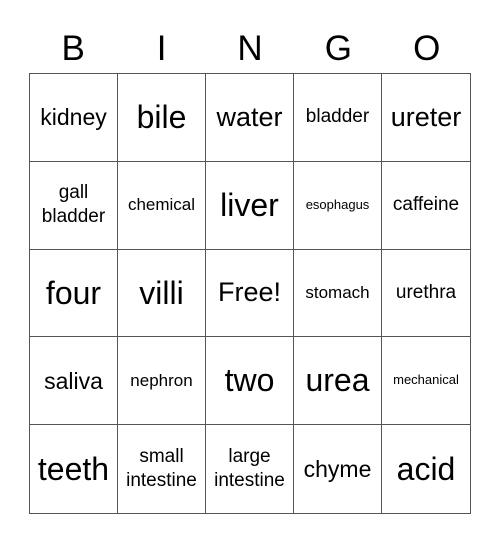 This screenshot has height=544, width=500. What do you see at coordinates (74, 118) in the screenshot?
I see `bingo-cell: kidney` at bounding box center [74, 118].